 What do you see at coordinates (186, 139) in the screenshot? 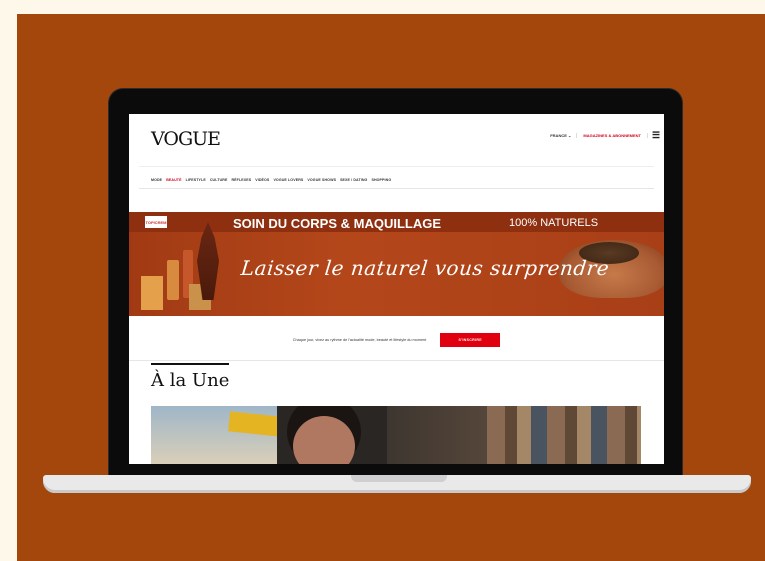
I see `site-logo: VOGUE` at bounding box center [186, 139].